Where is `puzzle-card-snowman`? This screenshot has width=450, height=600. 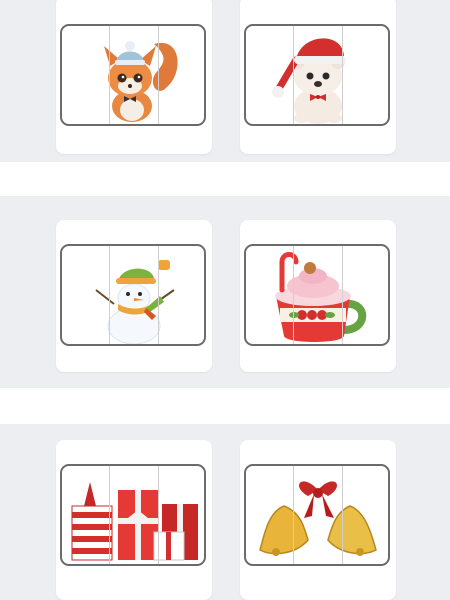
puzzle-card-snowman is located at coordinates (134, 296).